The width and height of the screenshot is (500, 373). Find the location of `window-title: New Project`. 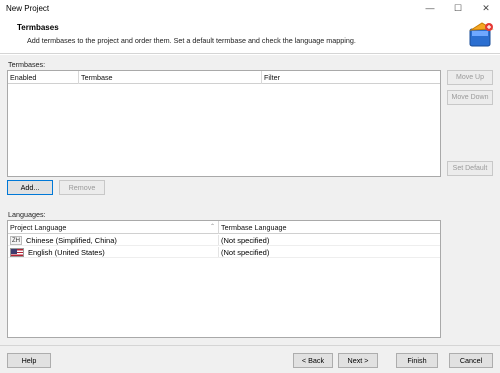

window-title: New Project is located at coordinates (28, 8).